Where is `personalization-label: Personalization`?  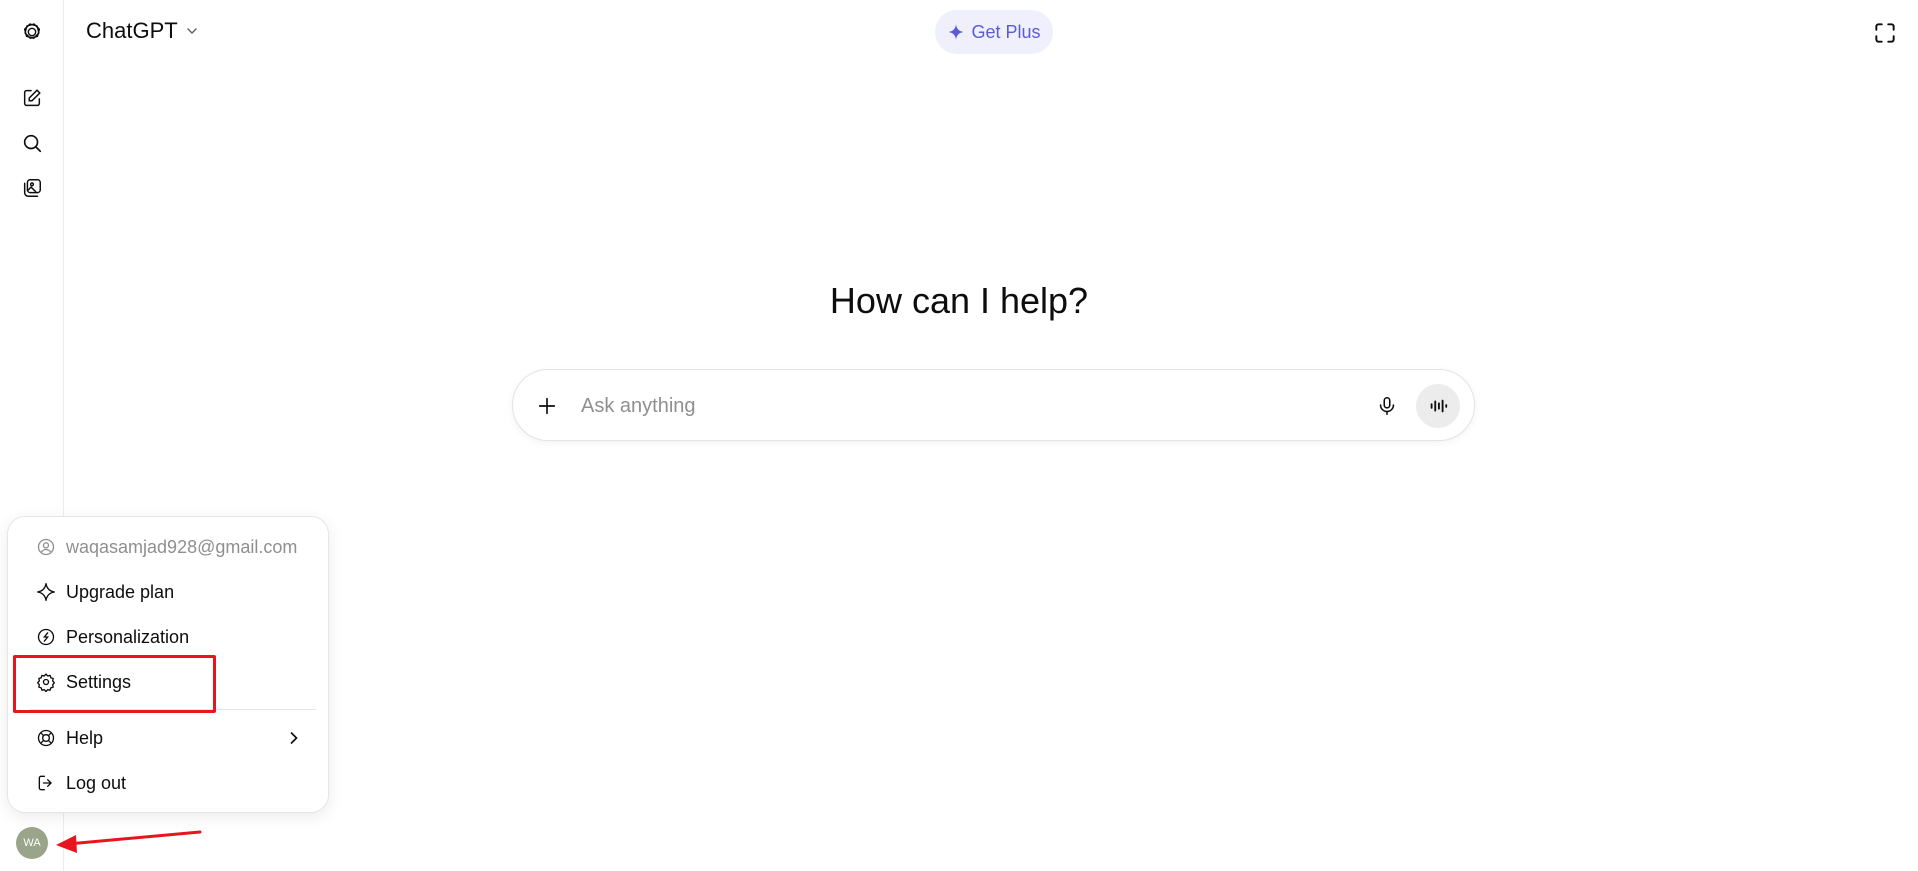
personalization-label: Personalization is located at coordinates (128, 636).